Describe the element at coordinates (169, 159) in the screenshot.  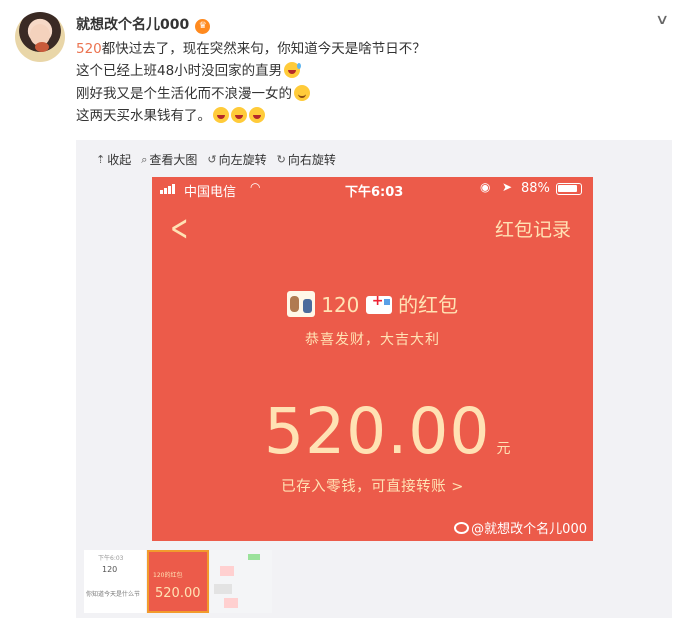
I see `view-large-button: ⌕ 查看大图` at that location.